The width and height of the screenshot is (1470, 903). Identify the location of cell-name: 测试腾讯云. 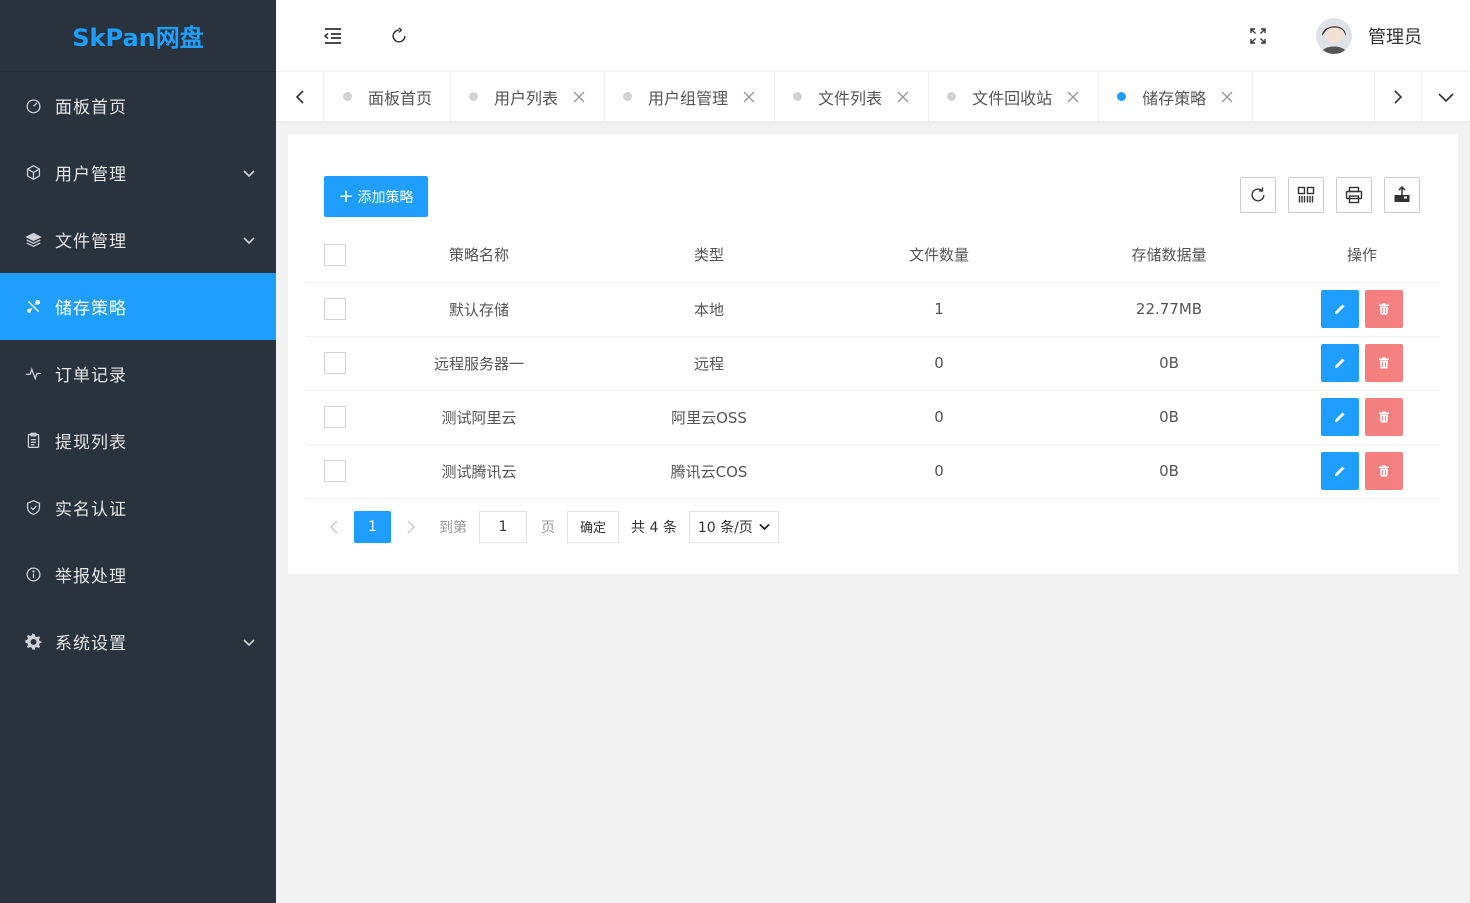
(479, 471).